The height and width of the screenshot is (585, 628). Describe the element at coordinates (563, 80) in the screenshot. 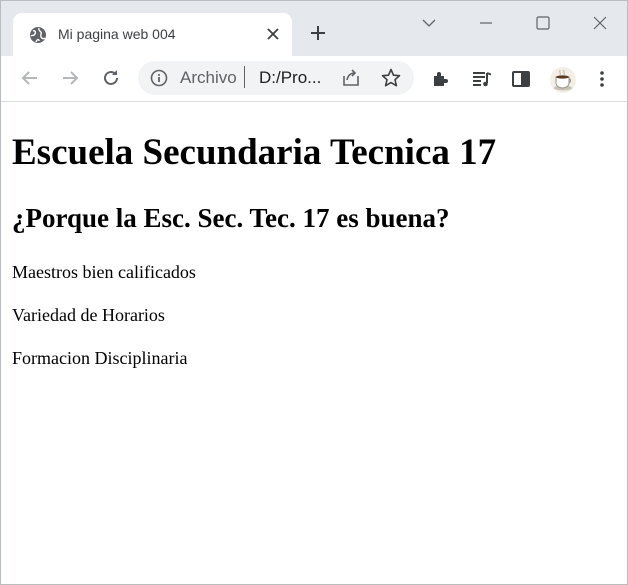

I see `profile-avatar` at that location.